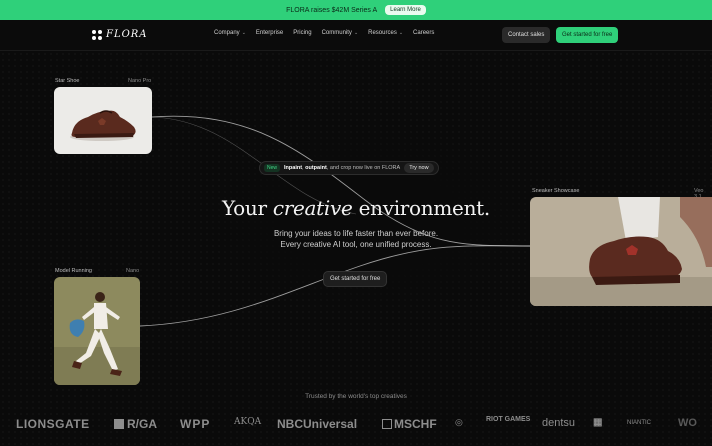  What do you see at coordinates (247, 208) in the screenshot?
I see `headline-pre: Your` at bounding box center [247, 208].